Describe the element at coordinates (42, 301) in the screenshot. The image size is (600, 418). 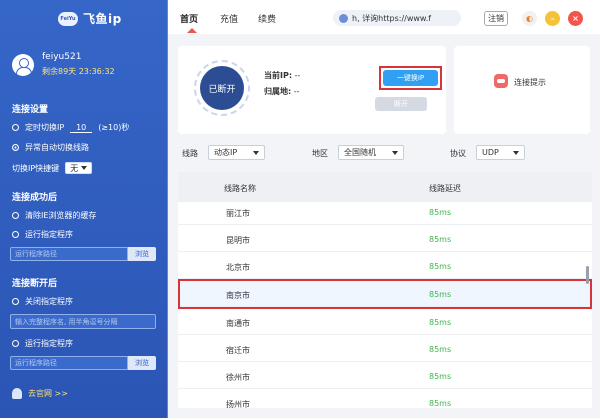
I see `close-program-option: 关闭指定程序` at that location.